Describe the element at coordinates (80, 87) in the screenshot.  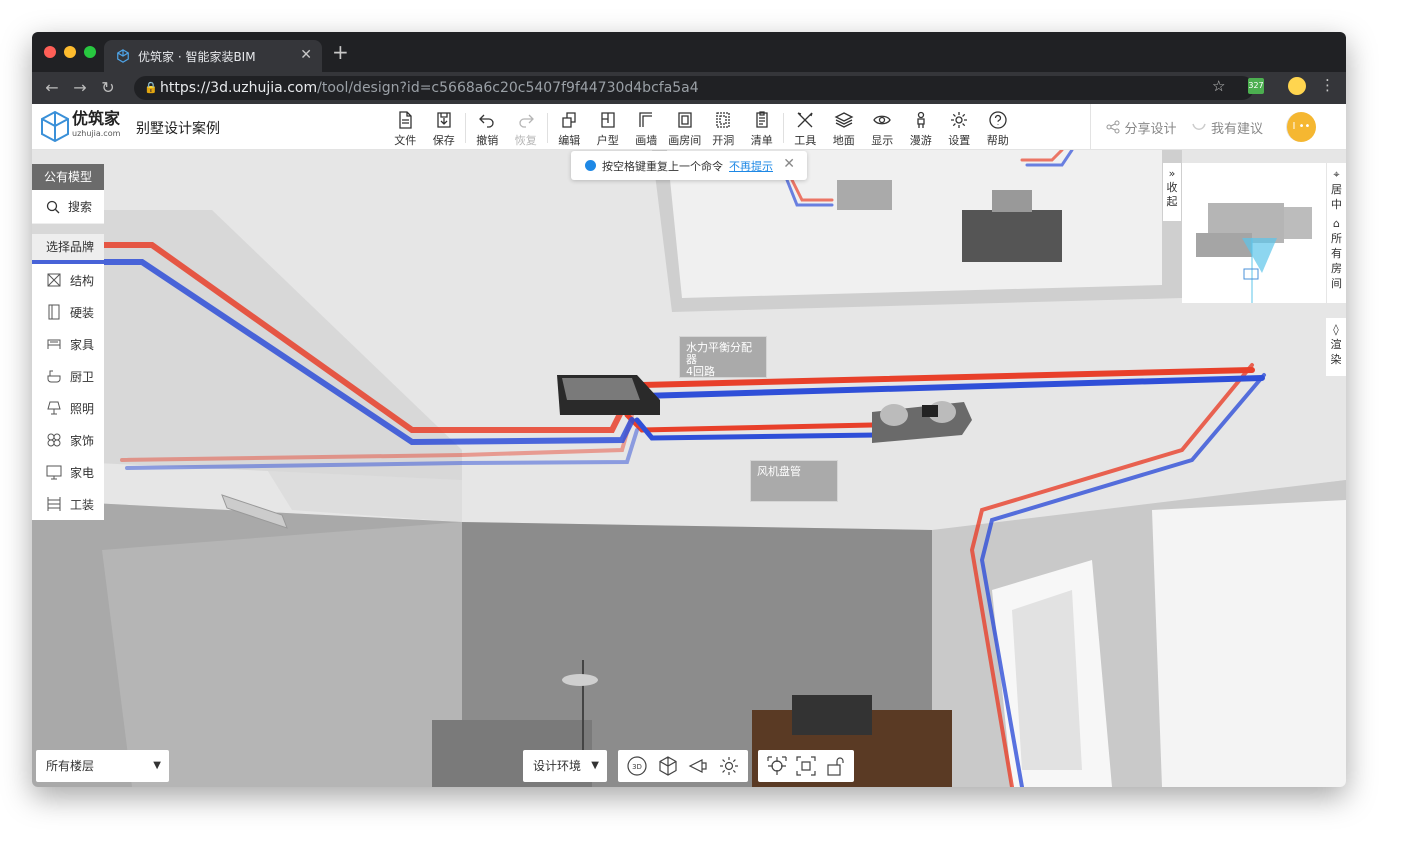
I see `forward-arrow-icon: →` at that location.